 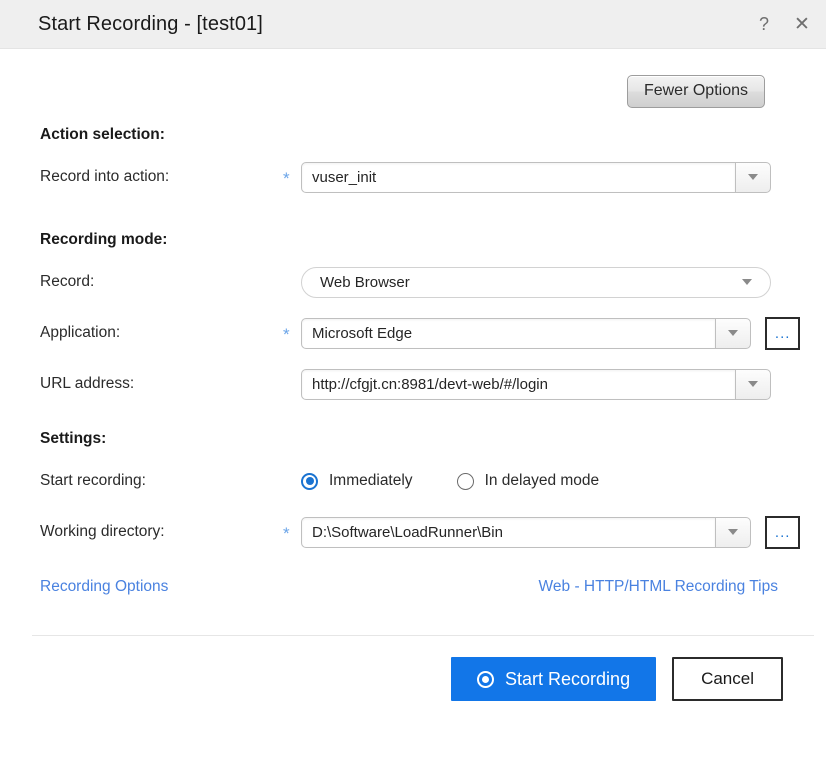 I want to click on label-working-directory: Working directory:, so click(x=102, y=532).